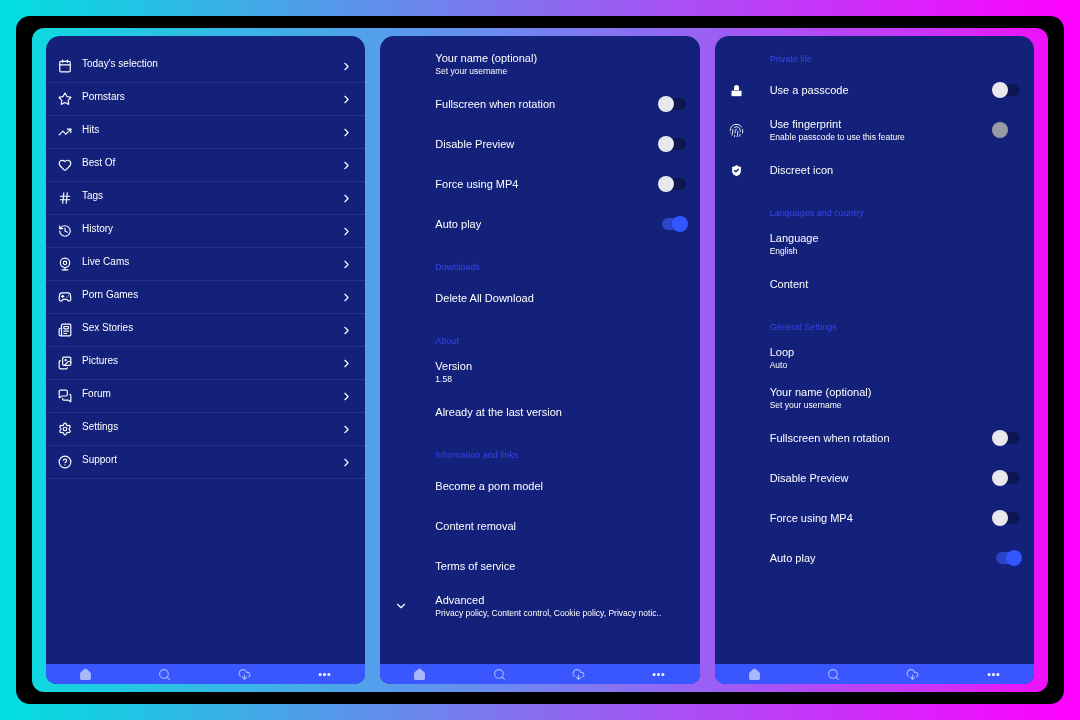 This screenshot has height=720, width=1080. What do you see at coordinates (206, 99) in the screenshot?
I see `menu-item: Pornstars` at bounding box center [206, 99].